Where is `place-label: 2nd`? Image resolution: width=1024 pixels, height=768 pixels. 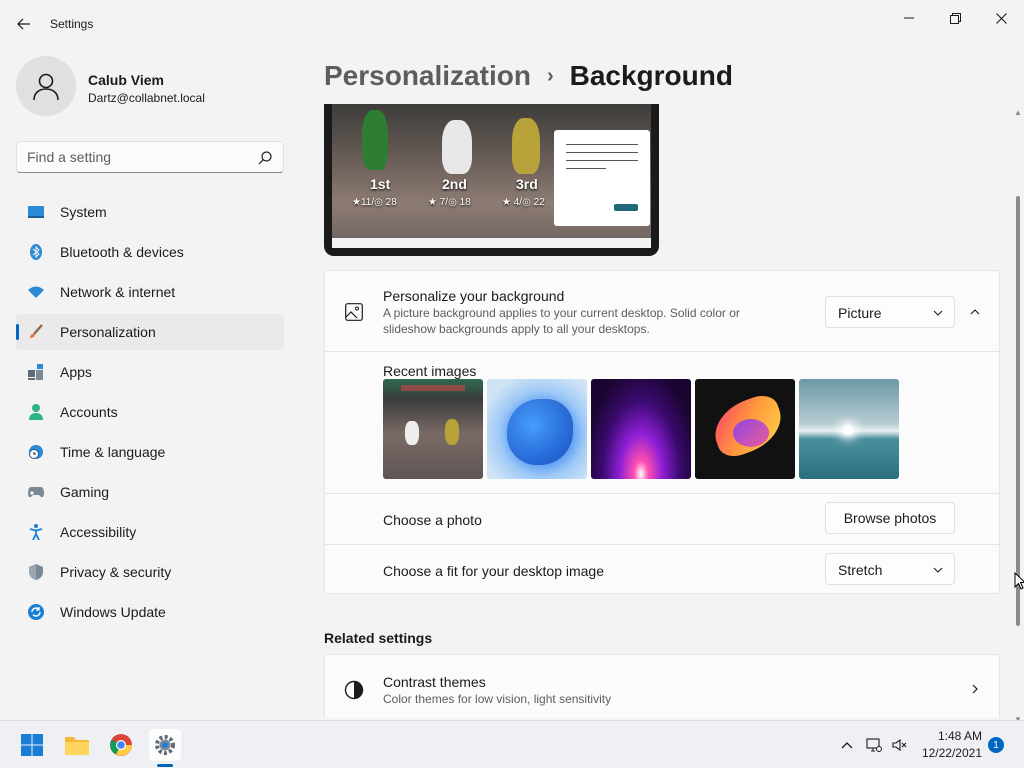 place-label: 2nd is located at coordinates (454, 184).